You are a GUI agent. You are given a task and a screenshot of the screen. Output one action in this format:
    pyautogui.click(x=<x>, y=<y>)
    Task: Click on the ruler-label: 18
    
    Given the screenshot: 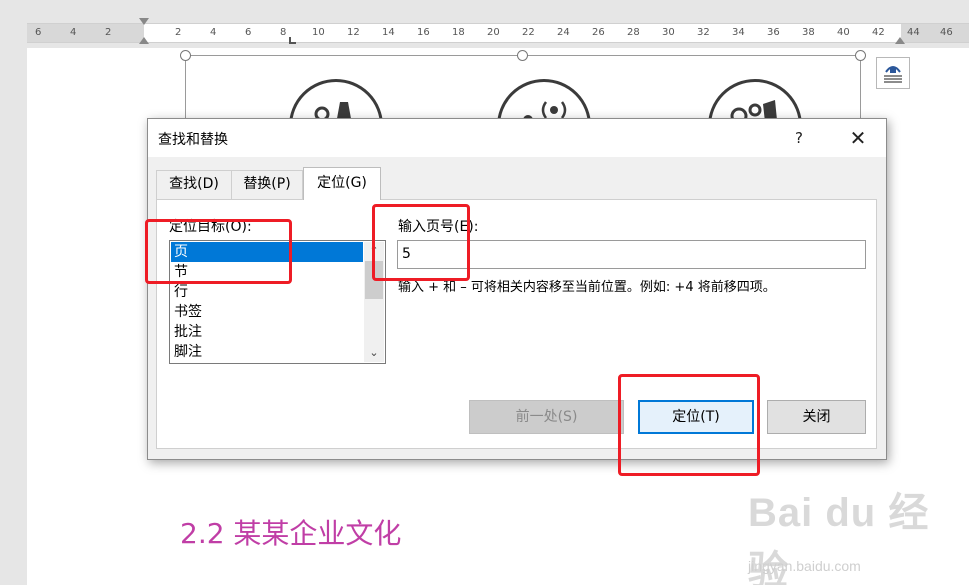 What is the action you would take?
    pyautogui.click(x=458, y=32)
    